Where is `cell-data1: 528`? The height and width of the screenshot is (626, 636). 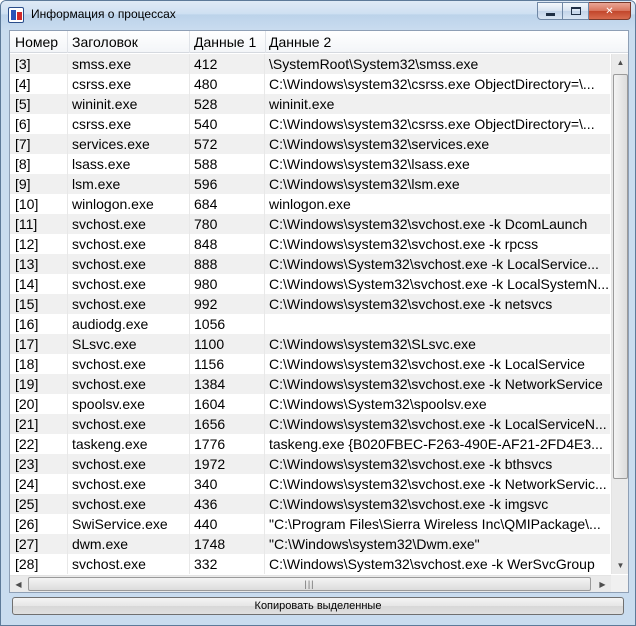 cell-data1: 528 is located at coordinates (206, 104).